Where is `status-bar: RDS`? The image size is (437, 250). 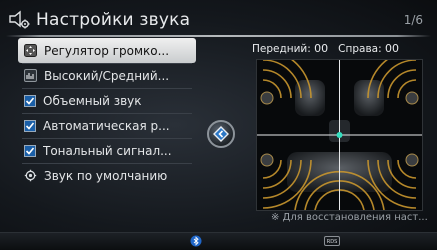
status-bar: RDS is located at coordinates (218, 241).